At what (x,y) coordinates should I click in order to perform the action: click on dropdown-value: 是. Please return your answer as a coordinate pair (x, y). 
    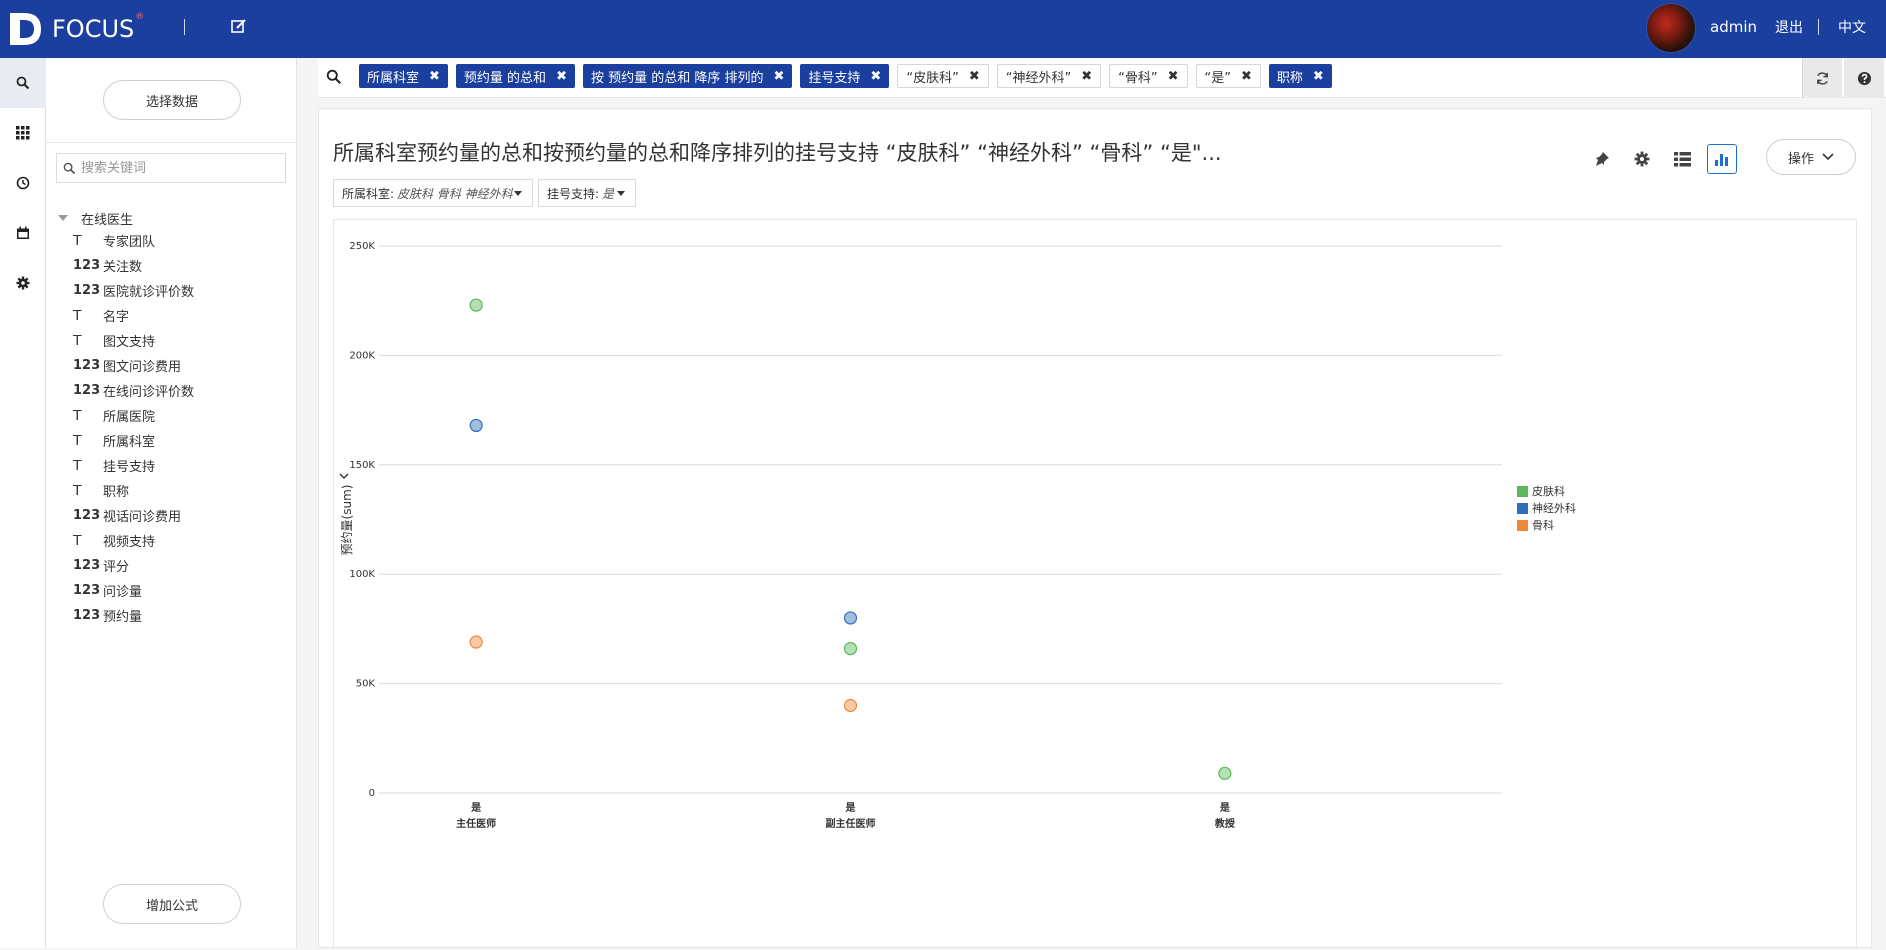
    Looking at the image, I should click on (608, 193).